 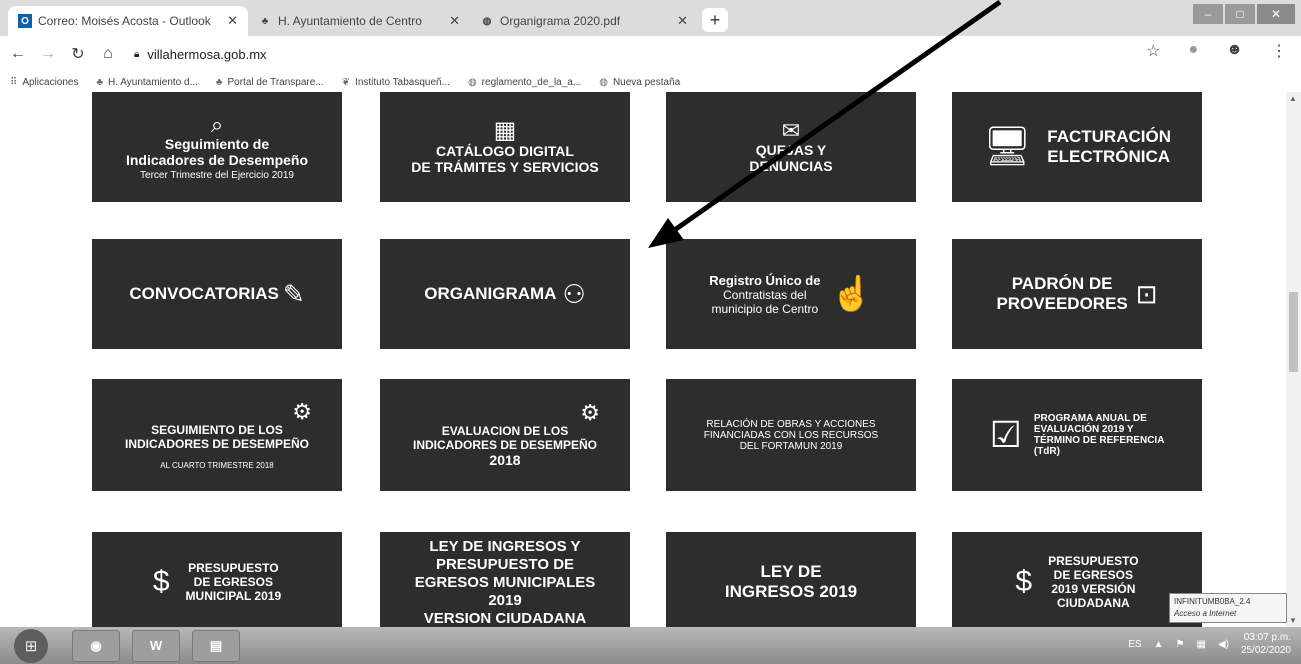 What do you see at coordinates (1293, 620) in the screenshot?
I see `scroll-down-icon: ▼` at bounding box center [1293, 620].